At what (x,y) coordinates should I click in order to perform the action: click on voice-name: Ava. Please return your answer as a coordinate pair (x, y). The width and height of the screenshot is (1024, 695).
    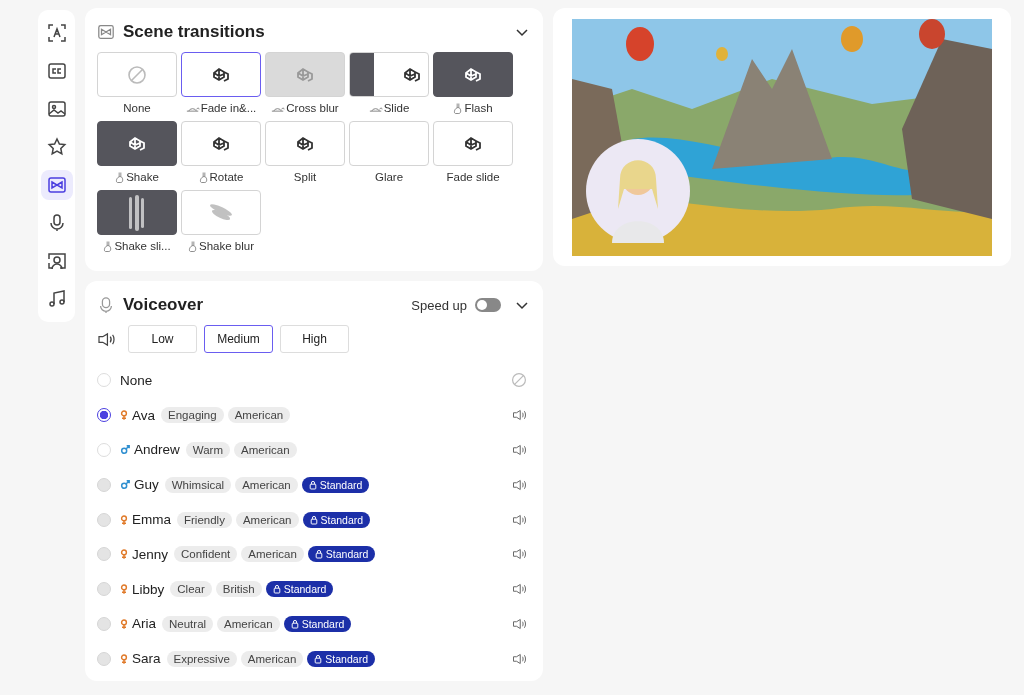
    Looking at the image, I should click on (144, 415).